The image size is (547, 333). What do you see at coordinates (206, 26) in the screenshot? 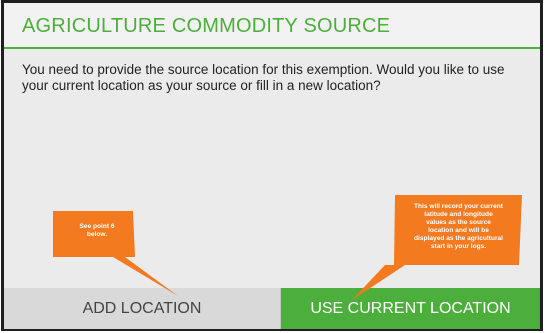
I see `dialog-title: AGRICULTURE COMMODITY SOURCE` at bounding box center [206, 26].